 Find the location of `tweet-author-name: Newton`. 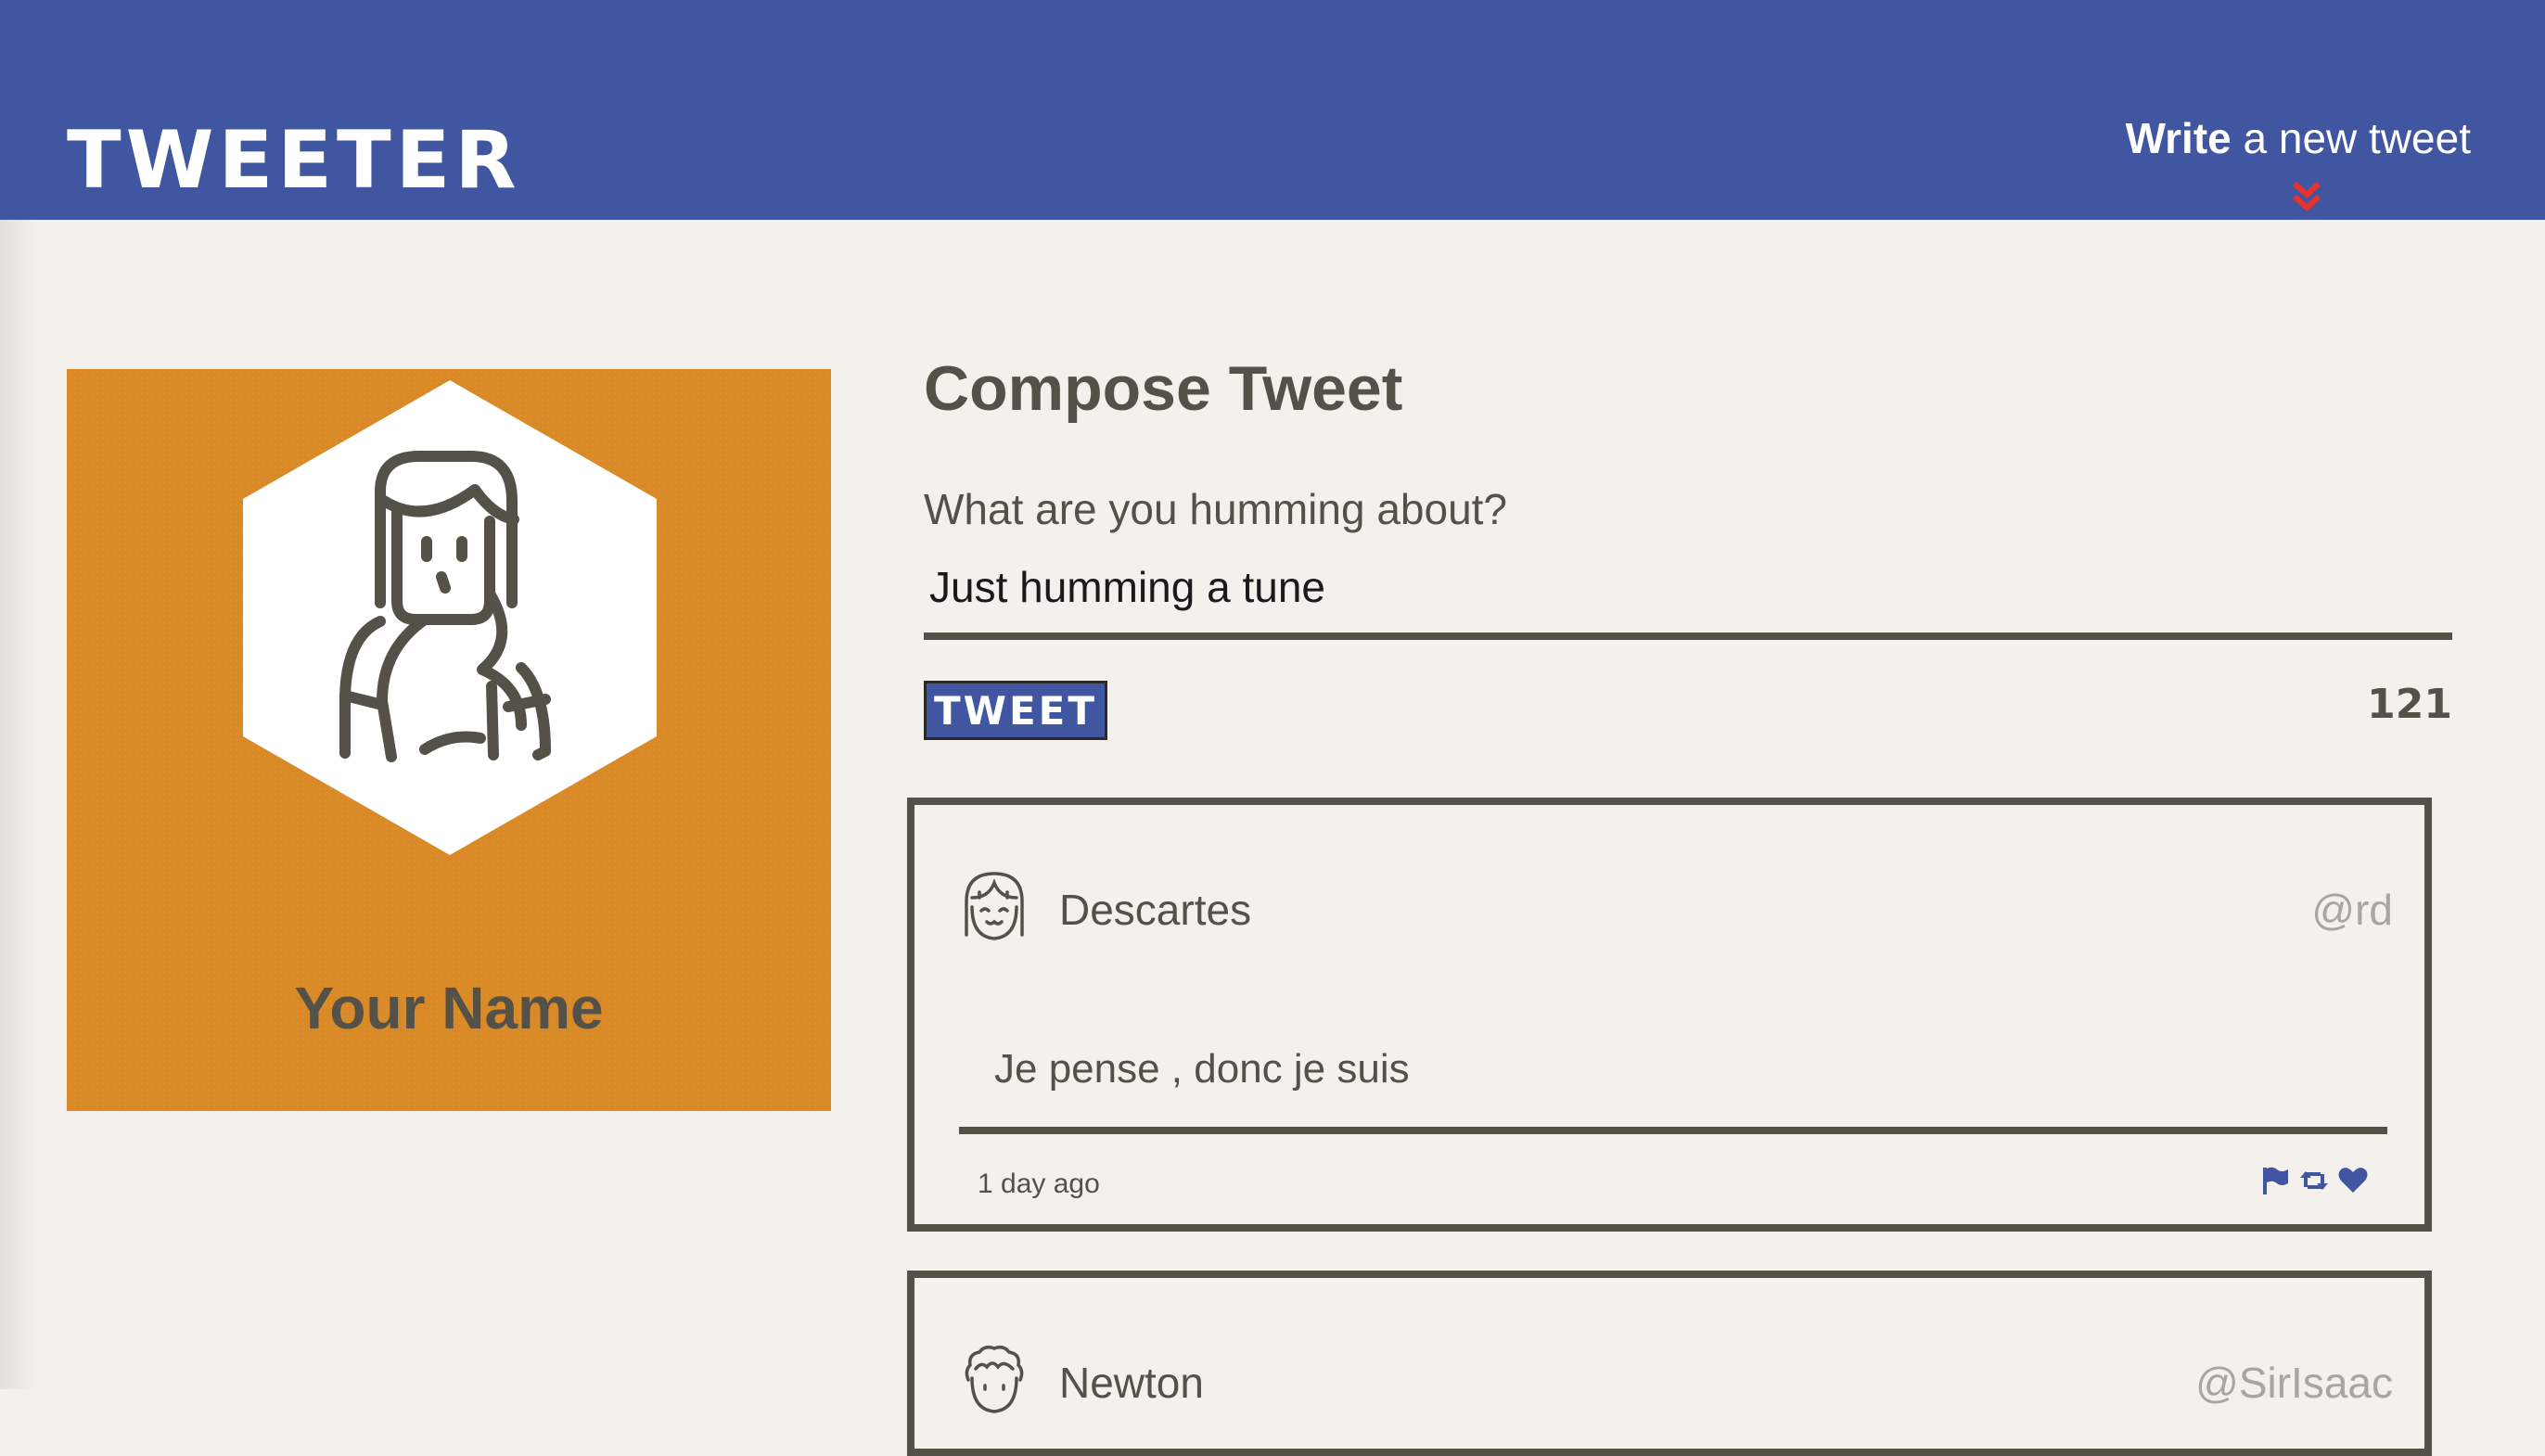

tweet-author-name: Newton is located at coordinates (1131, 1383).